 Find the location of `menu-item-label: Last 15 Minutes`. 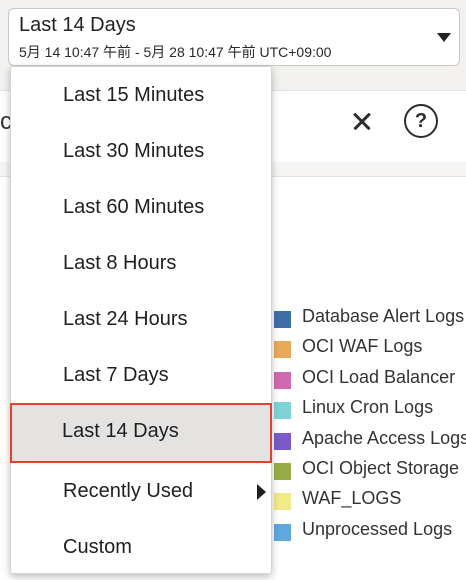

menu-item-label: Last 15 Minutes is located at coordinates (134, 95).